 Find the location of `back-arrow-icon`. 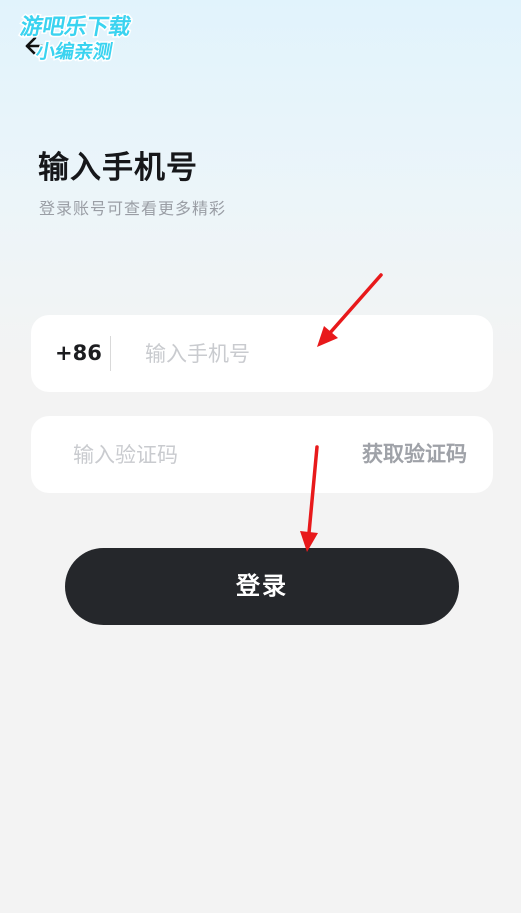

back-arrow-icon is located at coordinates (33, 46).